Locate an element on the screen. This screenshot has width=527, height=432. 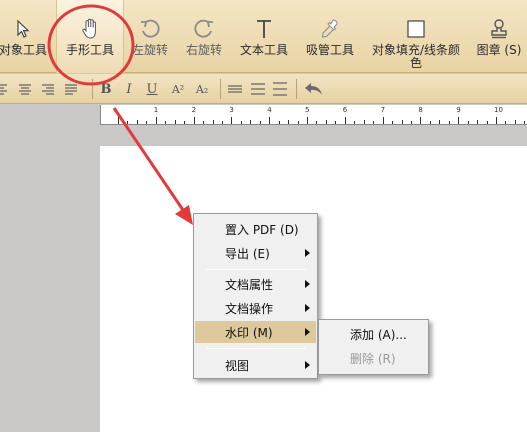
line-spacing-wide-button is located at coordinates (280, 89).